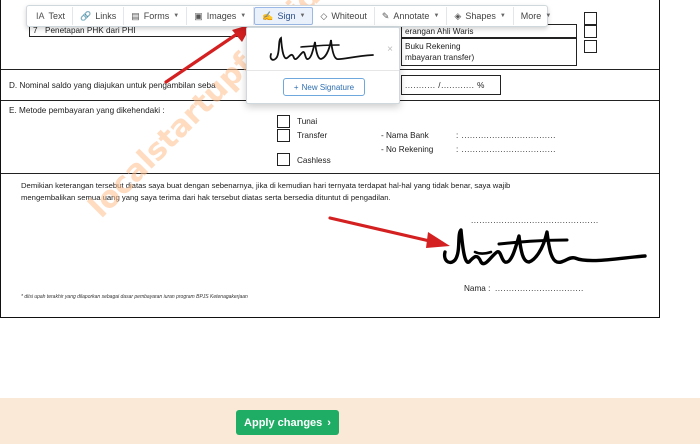  Describe the element at coordinates (86, 15) in the screenshot. I see `link-icon: 🔗` at that location.